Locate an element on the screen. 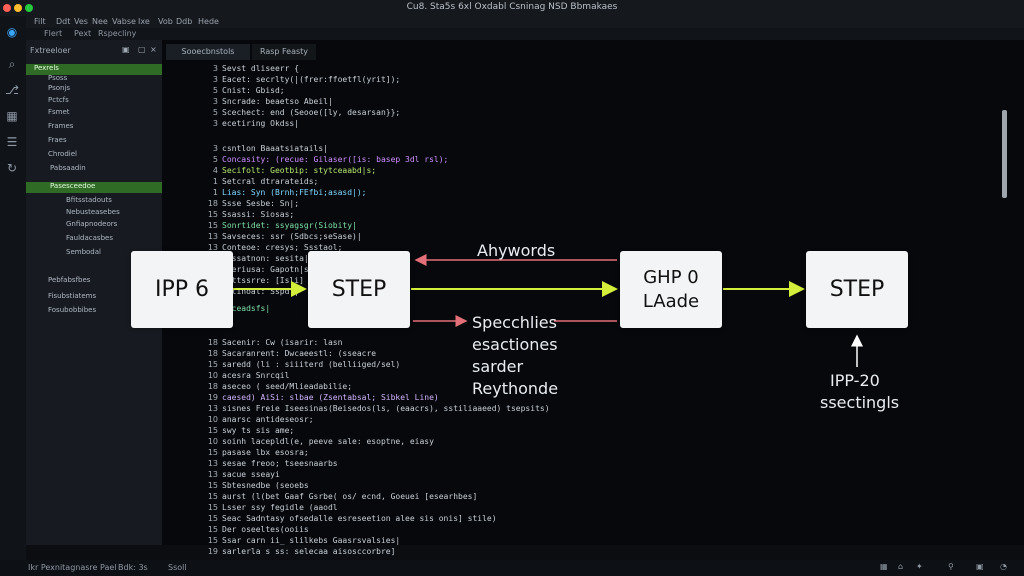  list-item: Bfitsstadouts is located at coordinates (94, 201).